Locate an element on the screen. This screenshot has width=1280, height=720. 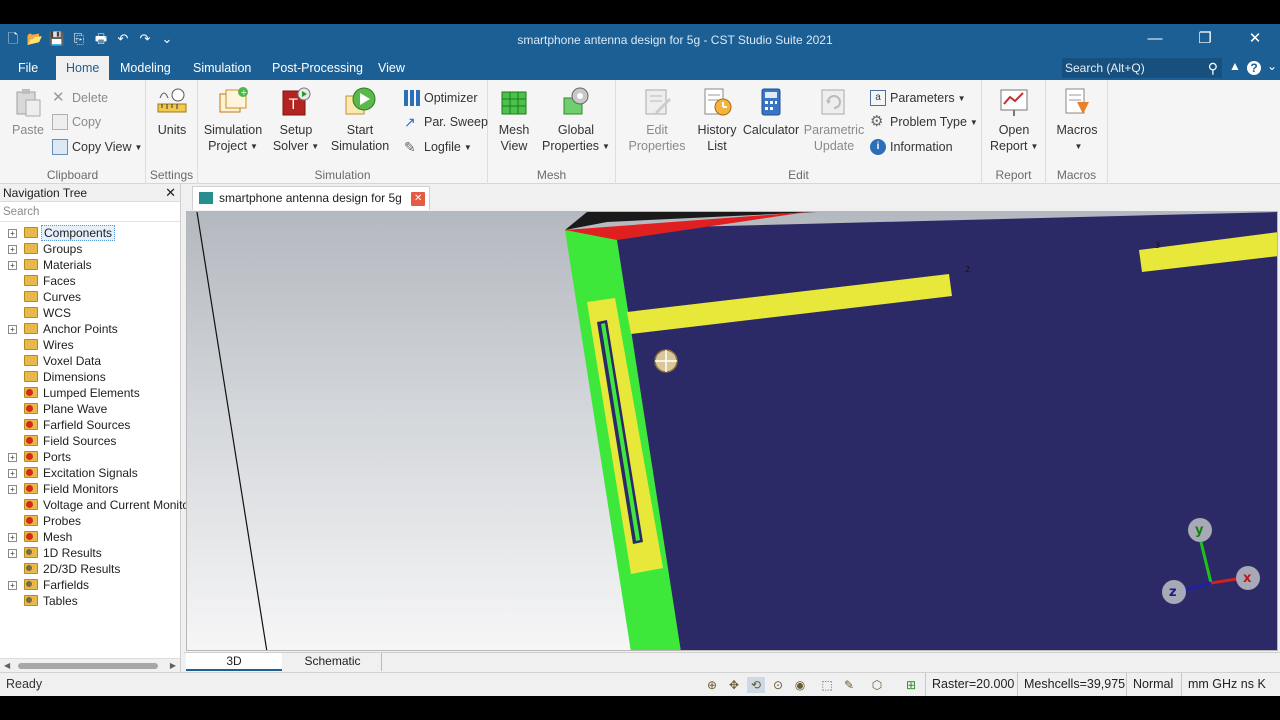
setup-solver-label-1: Setup is located at coordinates (296, 130).